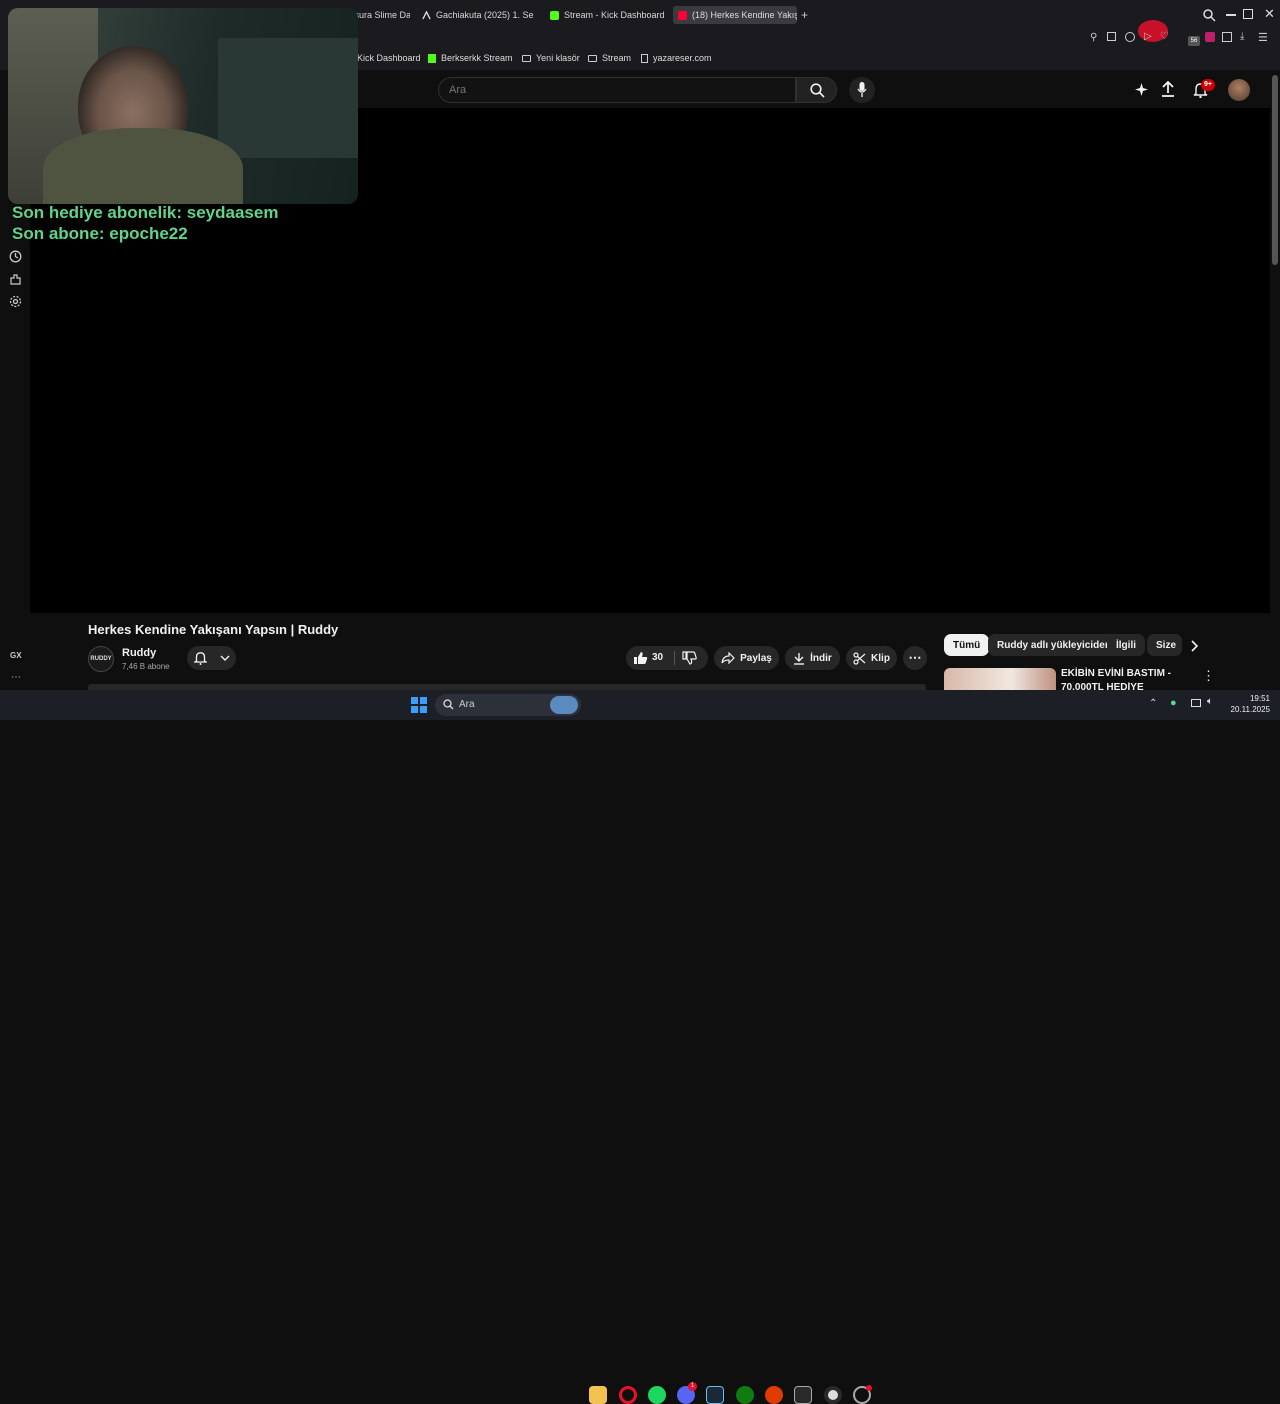 The image size is (1280, 1404). I want to click on last-sub-text: Son abone: epoche22, so click(100, 233).